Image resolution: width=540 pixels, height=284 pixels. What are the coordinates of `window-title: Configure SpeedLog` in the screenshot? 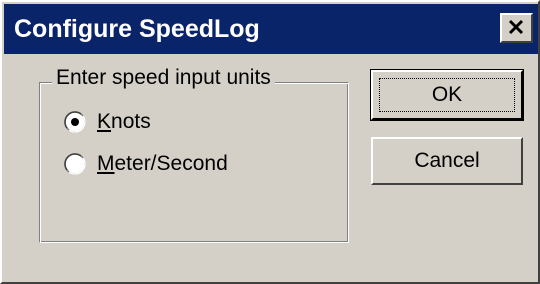 It's located at (137, 29).